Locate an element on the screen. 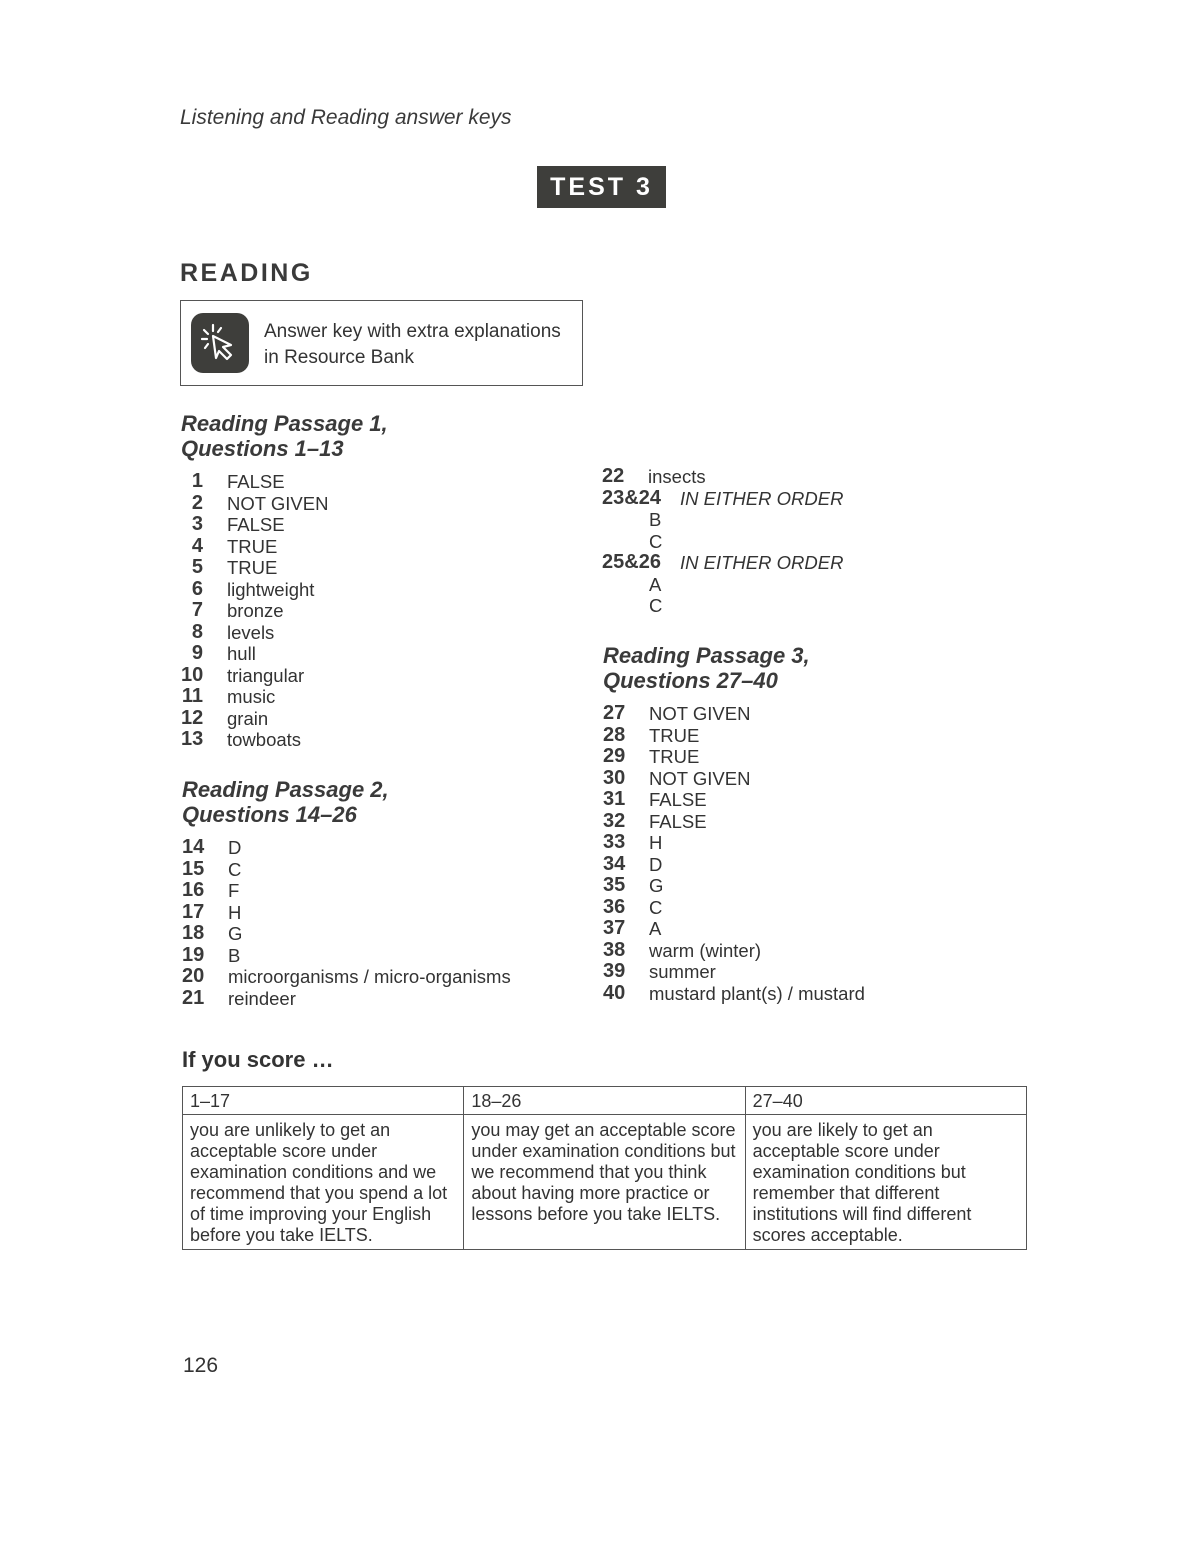  question-number: 28 is located at coordinates (614, 734).